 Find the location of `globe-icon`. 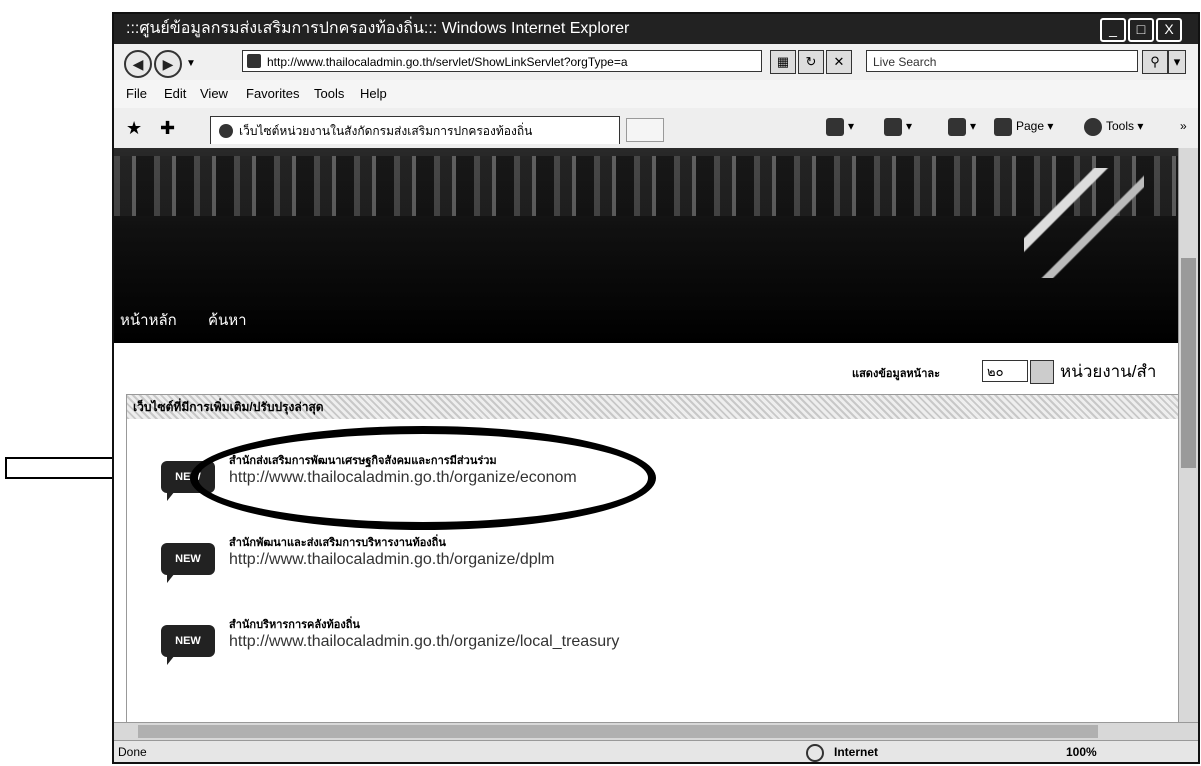

globe-icon is located at coordinates (815, 753).